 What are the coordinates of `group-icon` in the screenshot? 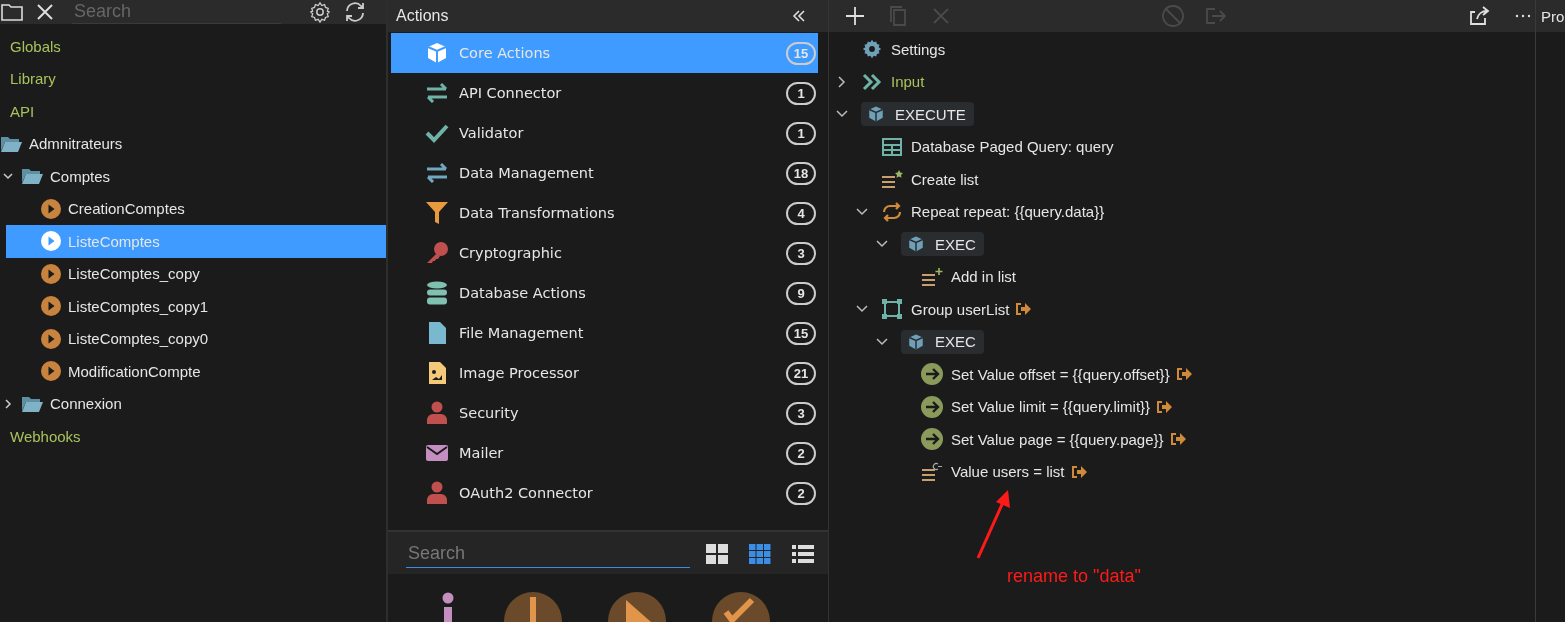 It's located at (892, 309).